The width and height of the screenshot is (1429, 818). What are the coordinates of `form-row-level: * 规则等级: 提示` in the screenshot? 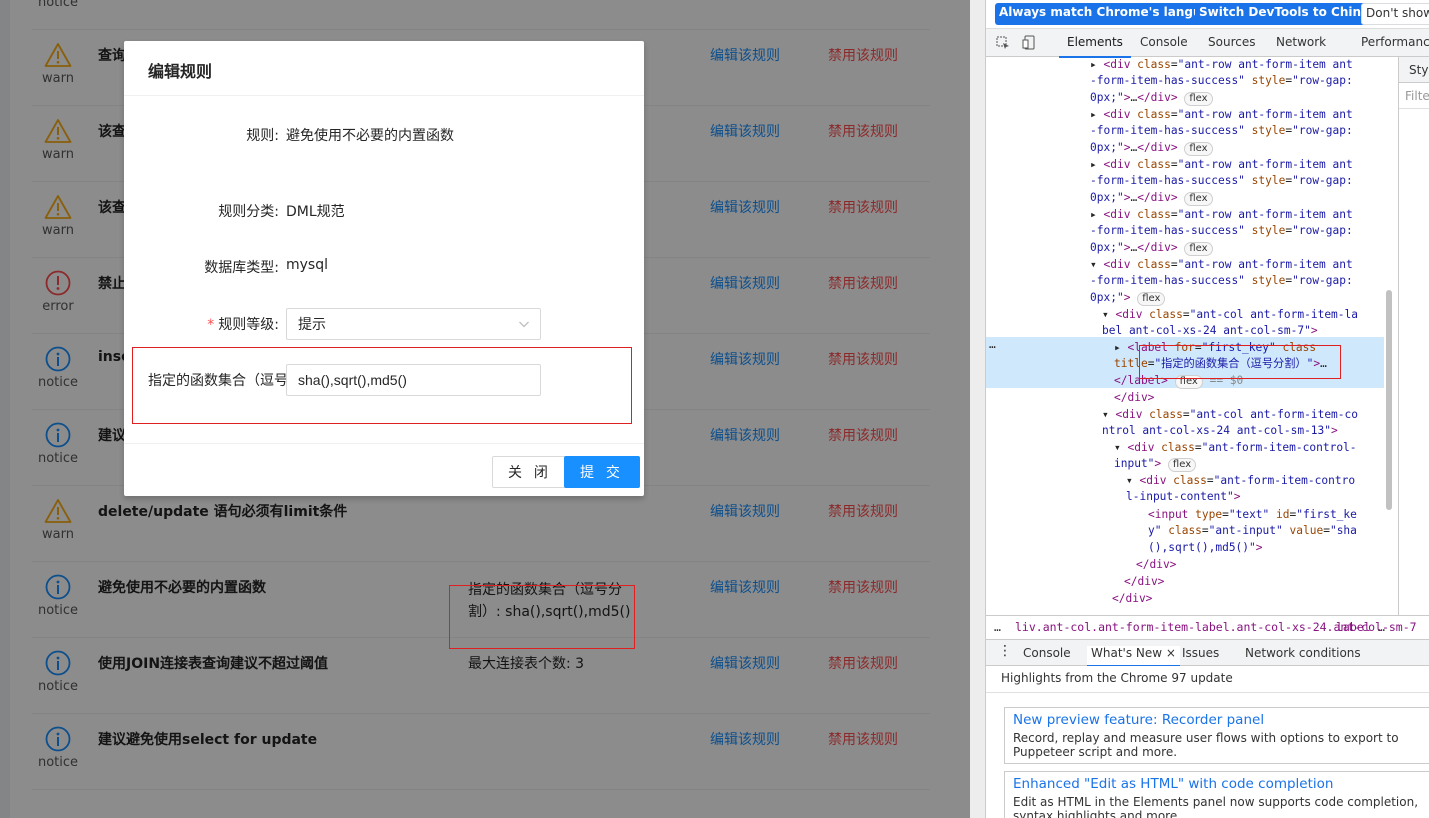 It's located at (384, 324).